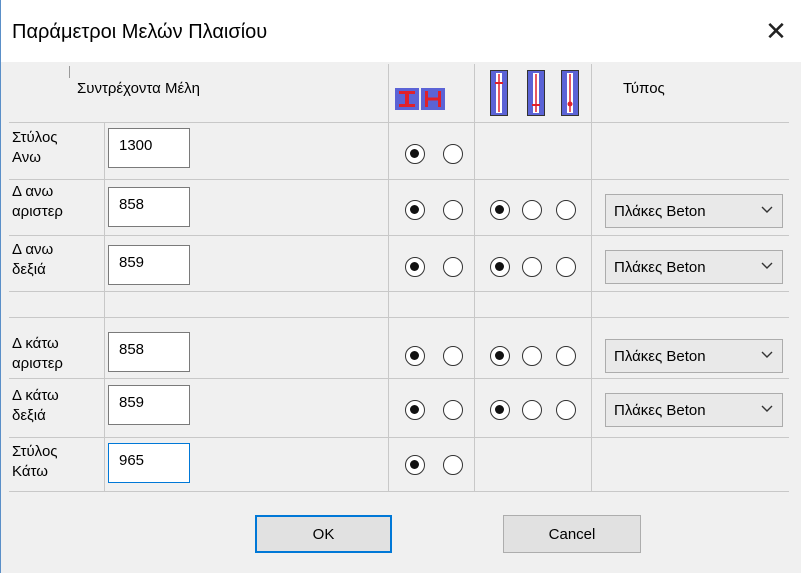 This screenshot has height=573, width=801. What do you see at coordinates (30, 471) in the screenshot?
I see `row-label-line2: Κάτω` at bounding box center [30, 471].